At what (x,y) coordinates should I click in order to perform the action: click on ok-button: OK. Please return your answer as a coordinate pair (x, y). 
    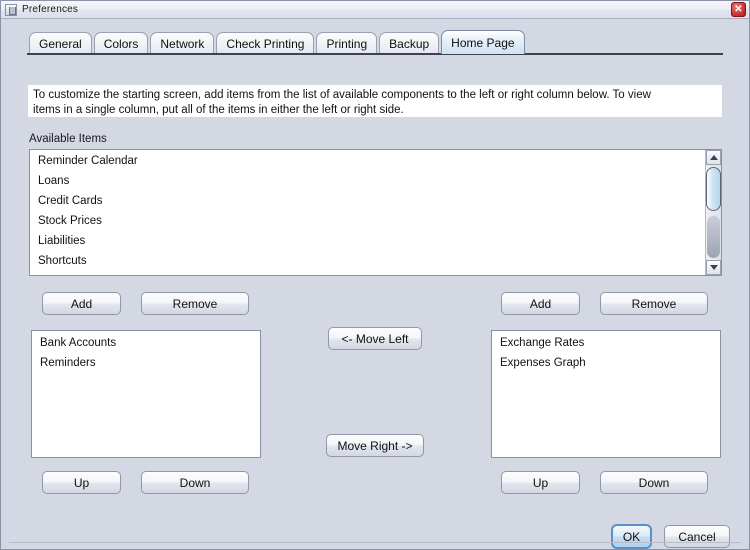
    Looking at the image, I should click on (631, 536).